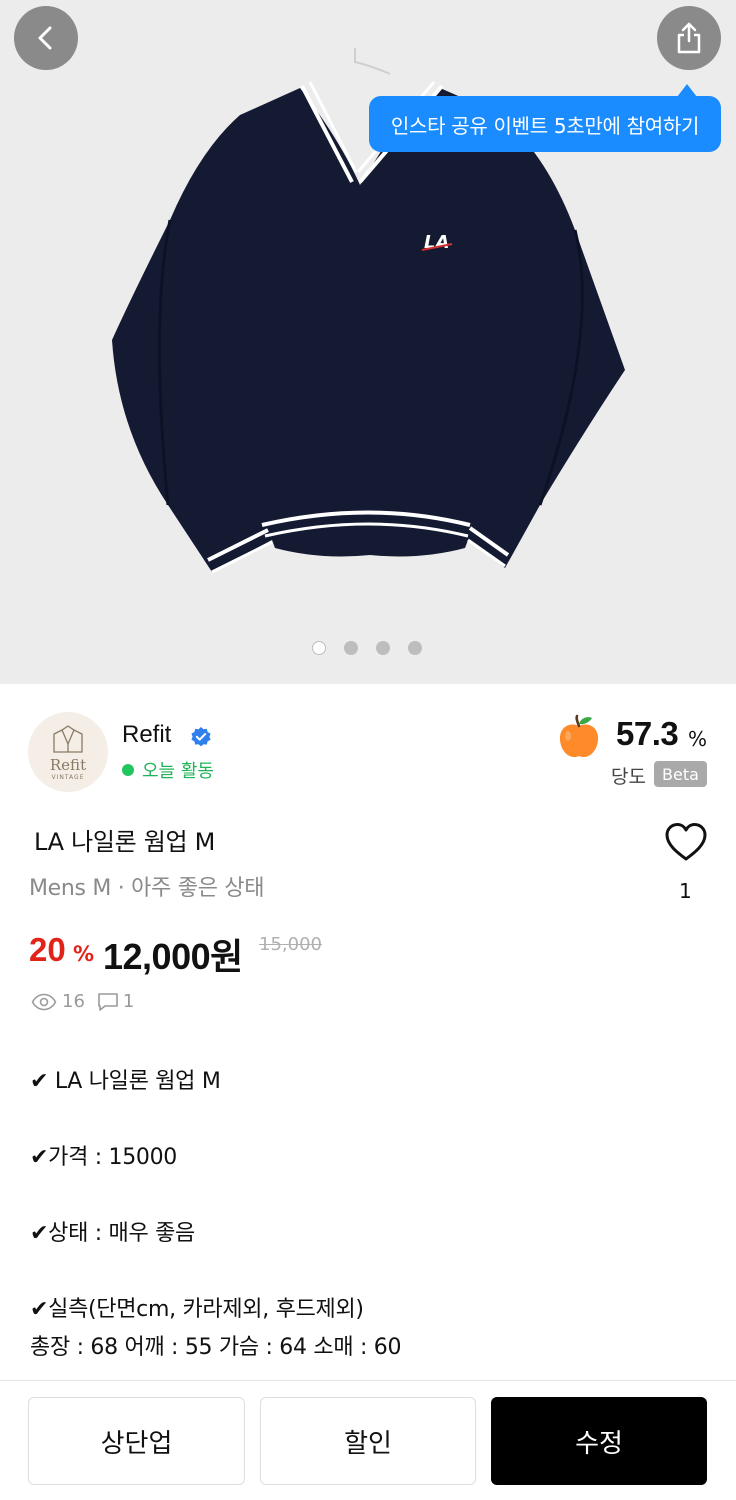 The image size is (736, 1500). Describe the element at coordinates (108, 1001) in the screenshot. I see `chat-icon` at that location.